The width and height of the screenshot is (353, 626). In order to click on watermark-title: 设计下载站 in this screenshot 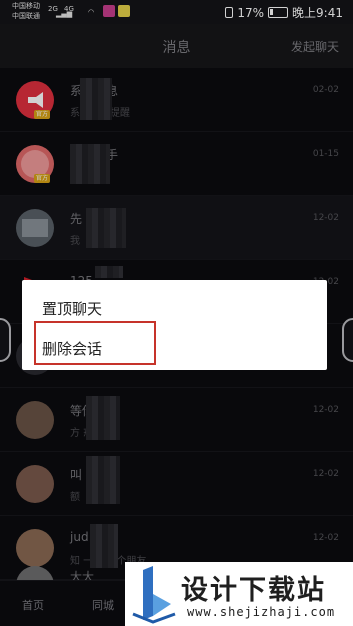, I will do `click(253, 590)`.